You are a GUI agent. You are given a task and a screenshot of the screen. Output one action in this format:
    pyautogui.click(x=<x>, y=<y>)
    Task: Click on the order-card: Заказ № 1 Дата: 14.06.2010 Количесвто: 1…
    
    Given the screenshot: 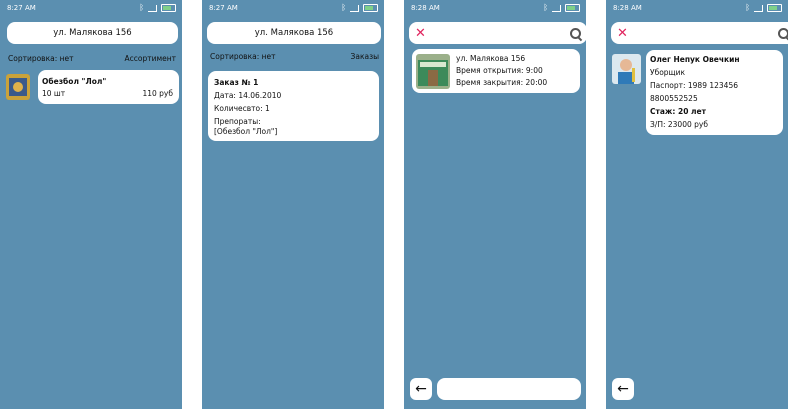 What is the action you would take?
    pyautogui.click(x=293, y=106)
    